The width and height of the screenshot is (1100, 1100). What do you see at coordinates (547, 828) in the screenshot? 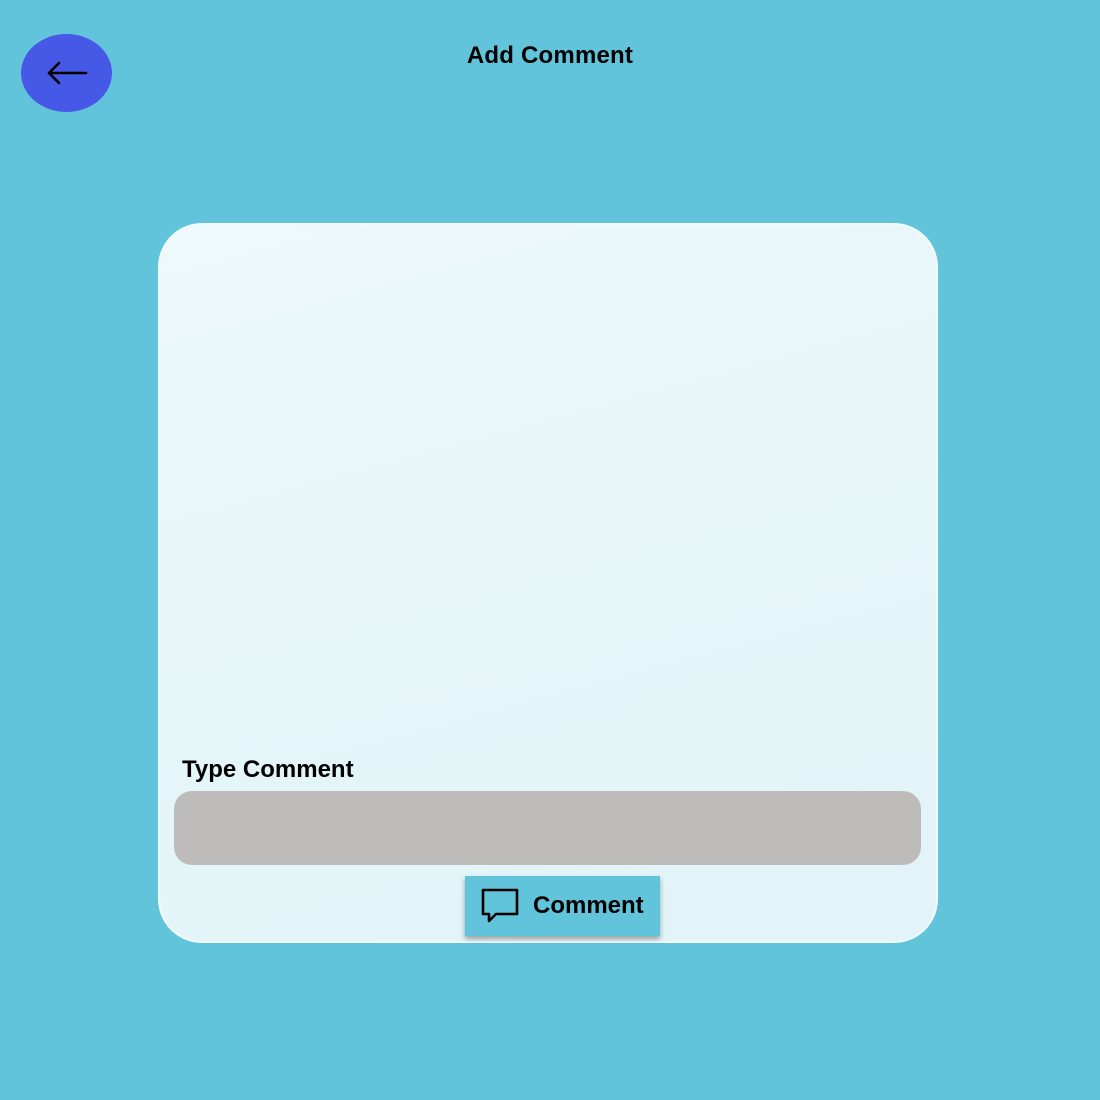
I see `comment-input` at bounding box center [547, 828].